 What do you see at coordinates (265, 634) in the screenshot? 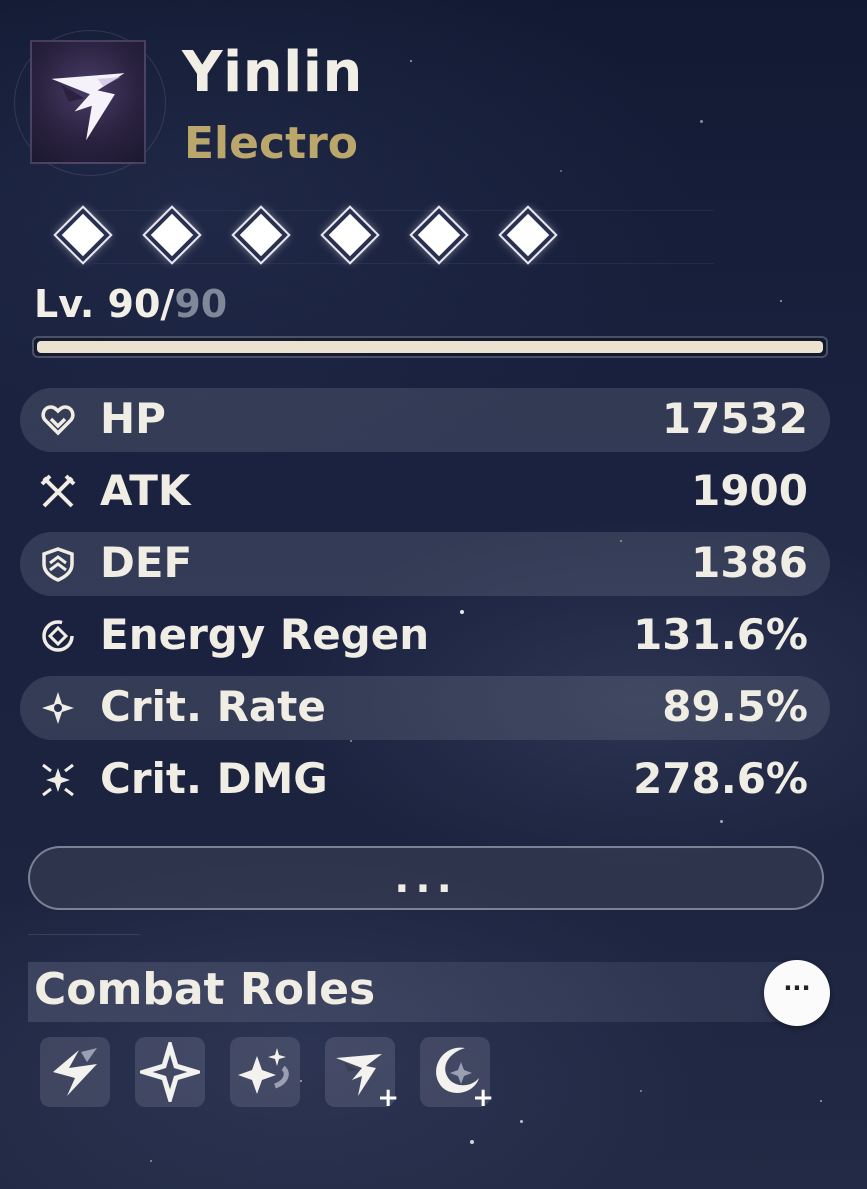
I see `stat-label: Energy Regen` at bounding box center [265, 634].